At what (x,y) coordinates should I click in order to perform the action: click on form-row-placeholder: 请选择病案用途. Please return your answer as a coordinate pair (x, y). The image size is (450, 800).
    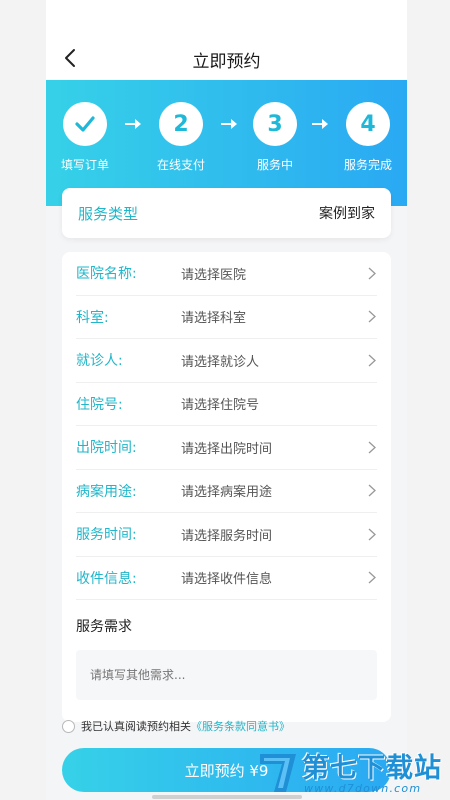
    Looking at the image, I should click on (227, 493).